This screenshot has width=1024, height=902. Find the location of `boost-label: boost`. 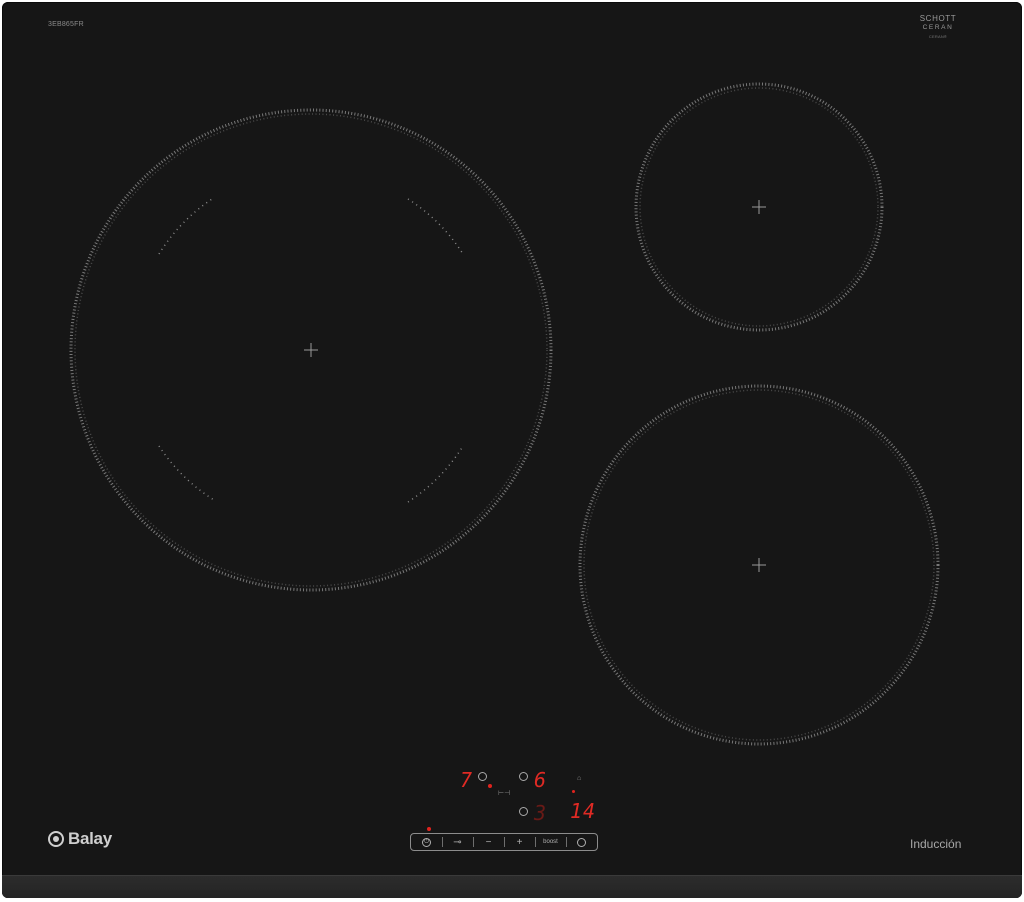

boost-label: boost is located at coordinates (550, 842).